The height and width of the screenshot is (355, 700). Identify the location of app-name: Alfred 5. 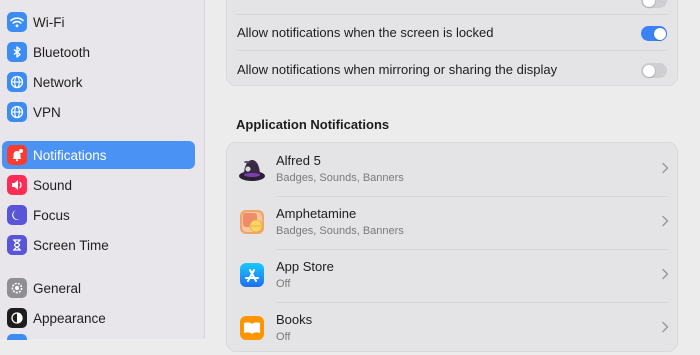
(298, 160).